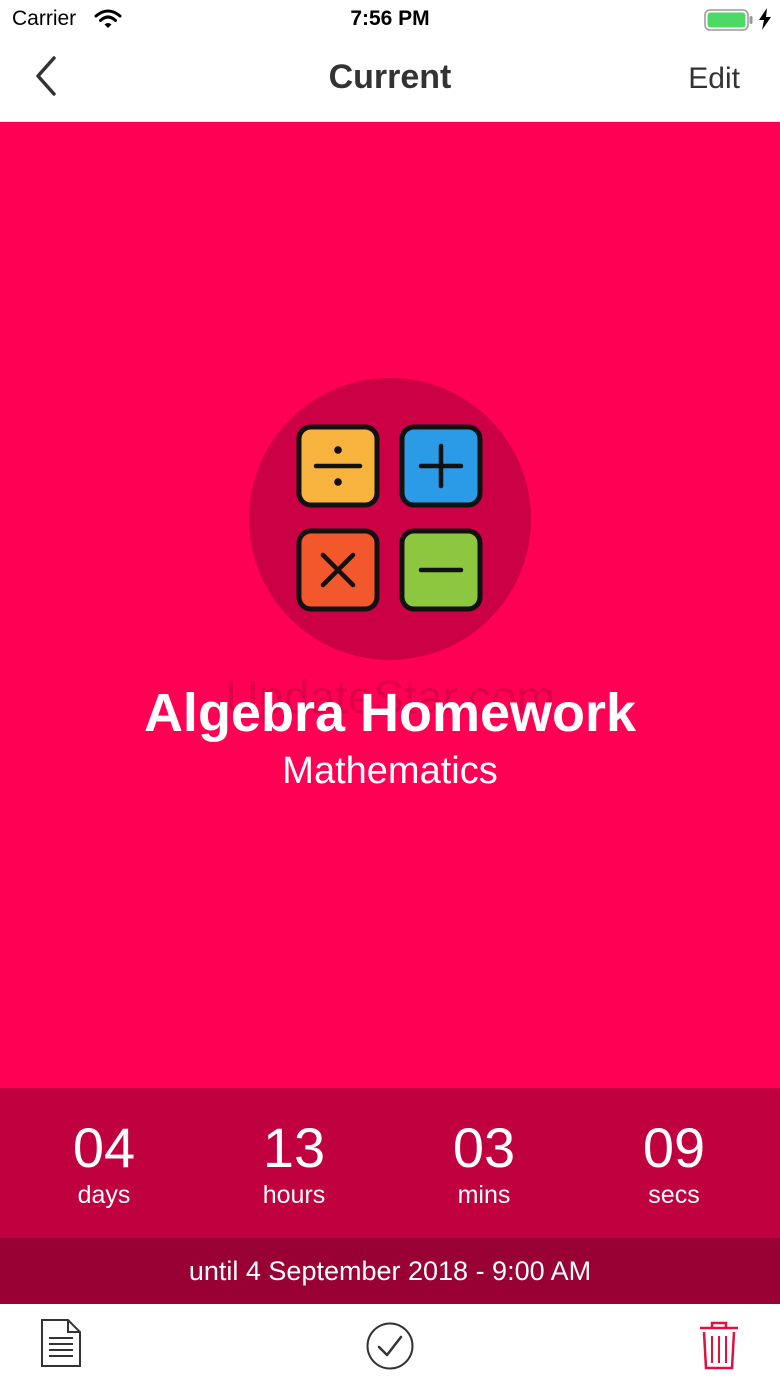  Describe the element at coordinates (391, 521) in the screenshot. I see `math-operators-icon` at that location.